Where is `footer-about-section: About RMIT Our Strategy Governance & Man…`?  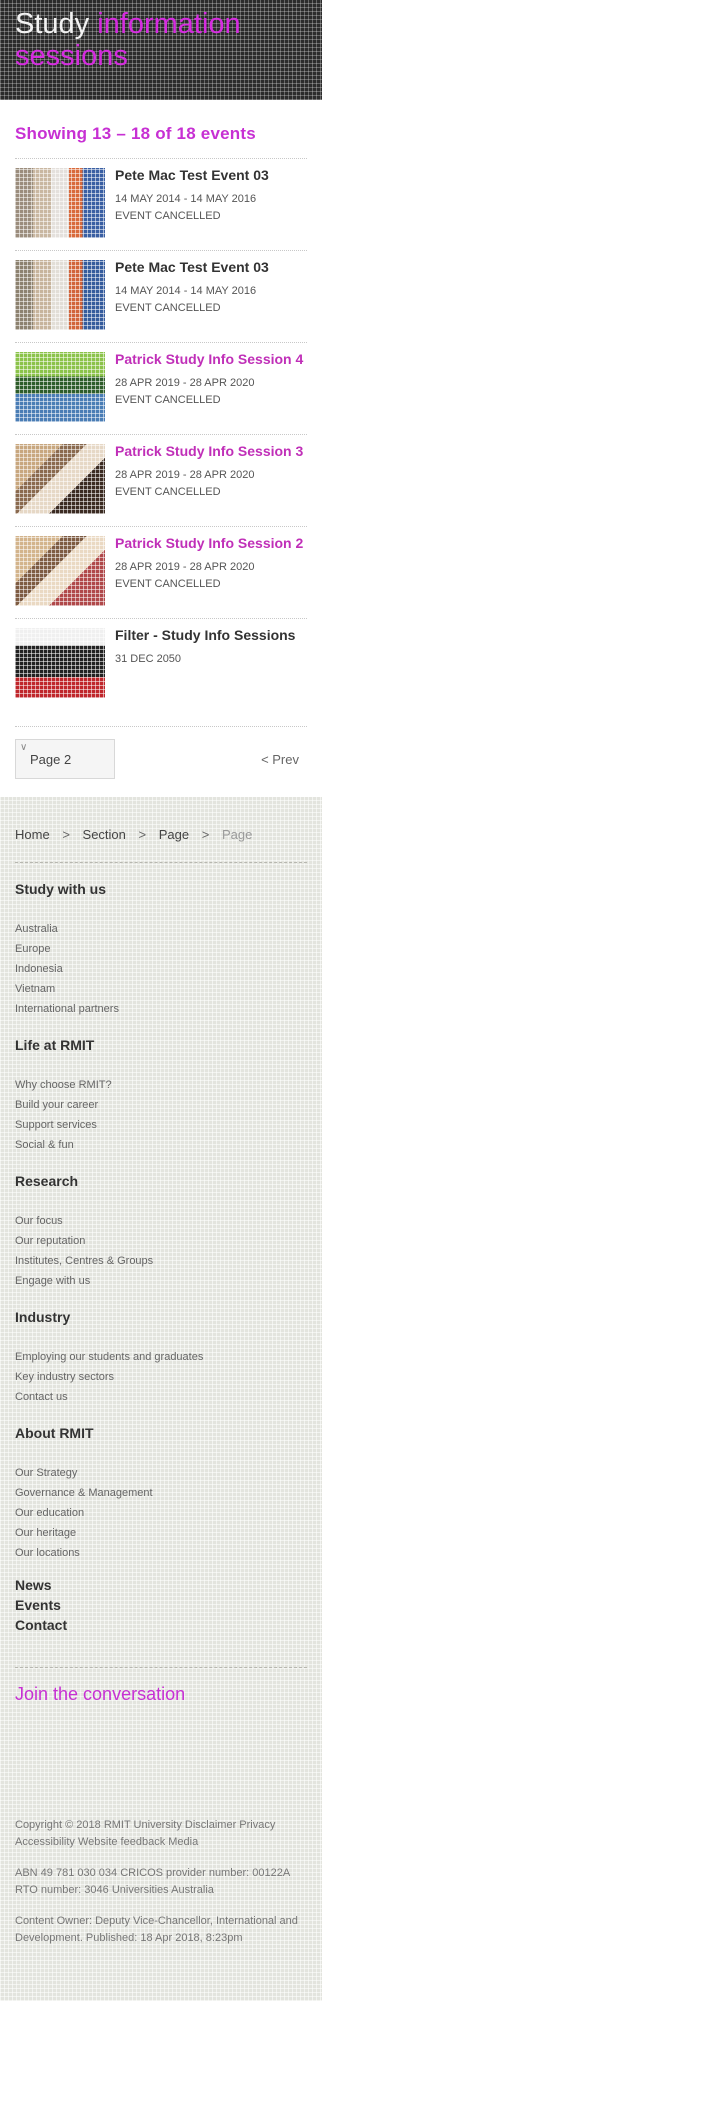
footer-about-section: About RMIT Our Strategy Governance & Man… is located at coordinates (161, 1485).